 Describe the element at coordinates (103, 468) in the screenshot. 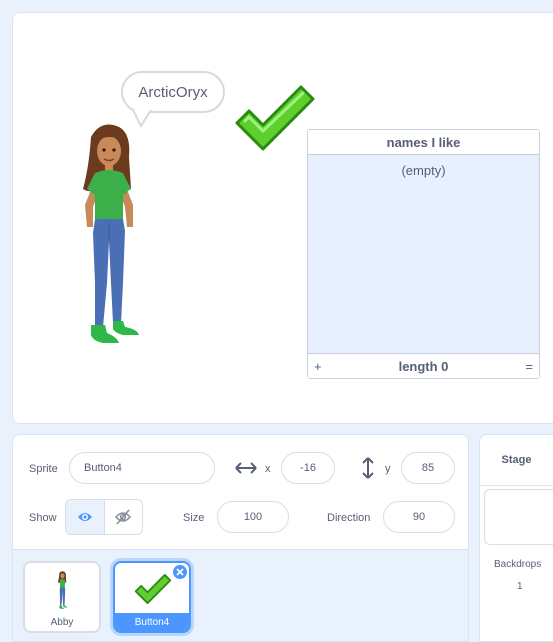

I see `sprite-name-value: Button4` at that location.